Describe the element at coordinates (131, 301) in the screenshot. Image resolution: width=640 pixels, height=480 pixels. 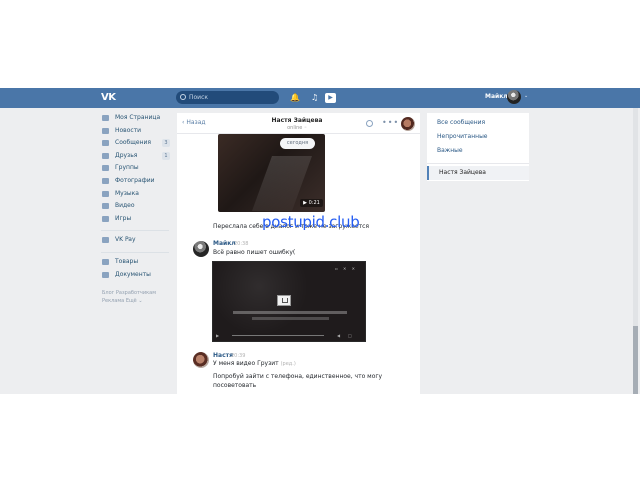
I see `footer-link-more: Ещё` at that location.